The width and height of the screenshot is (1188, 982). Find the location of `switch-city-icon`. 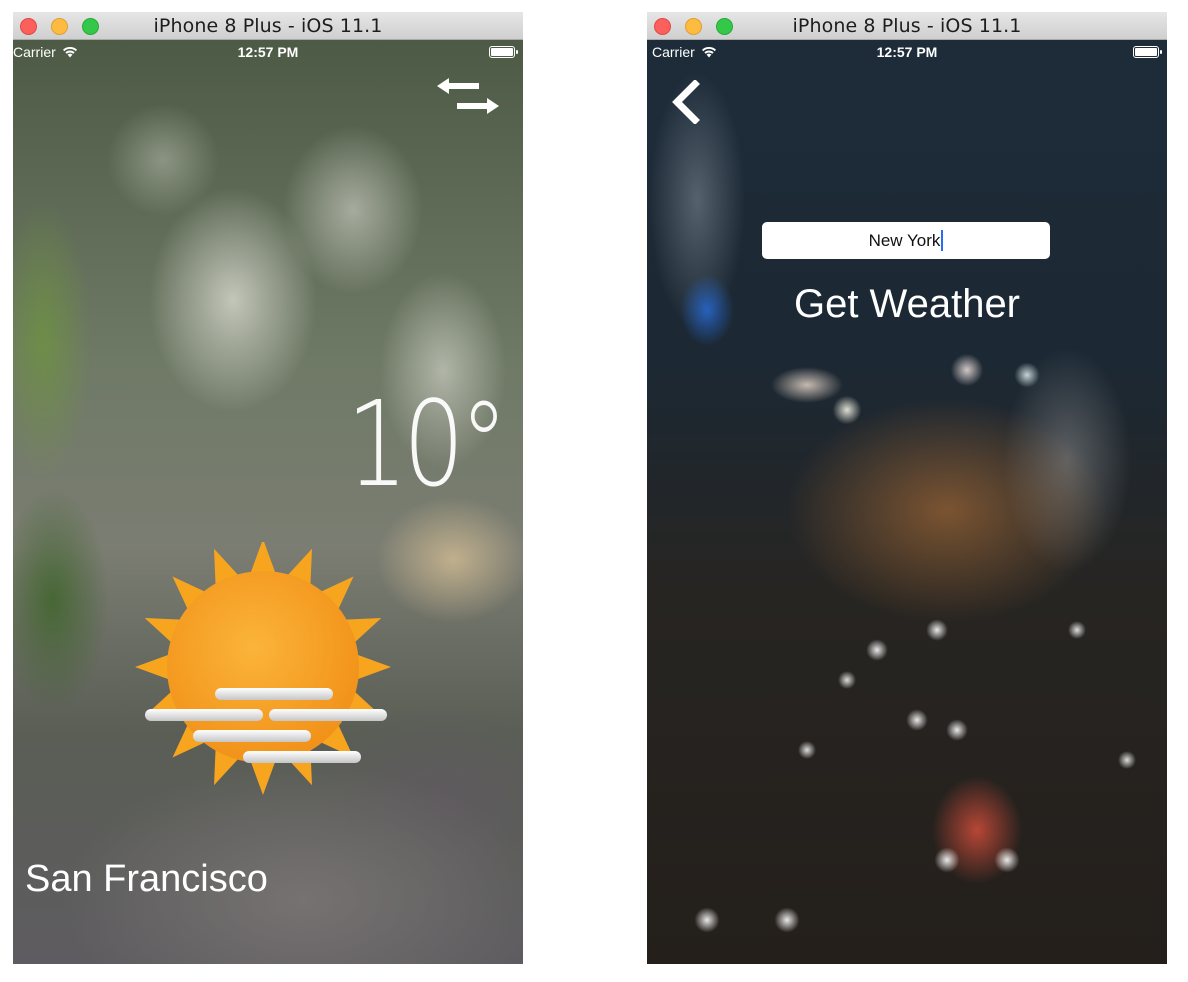

switch-city-icon is located at coordinates (468, 98).